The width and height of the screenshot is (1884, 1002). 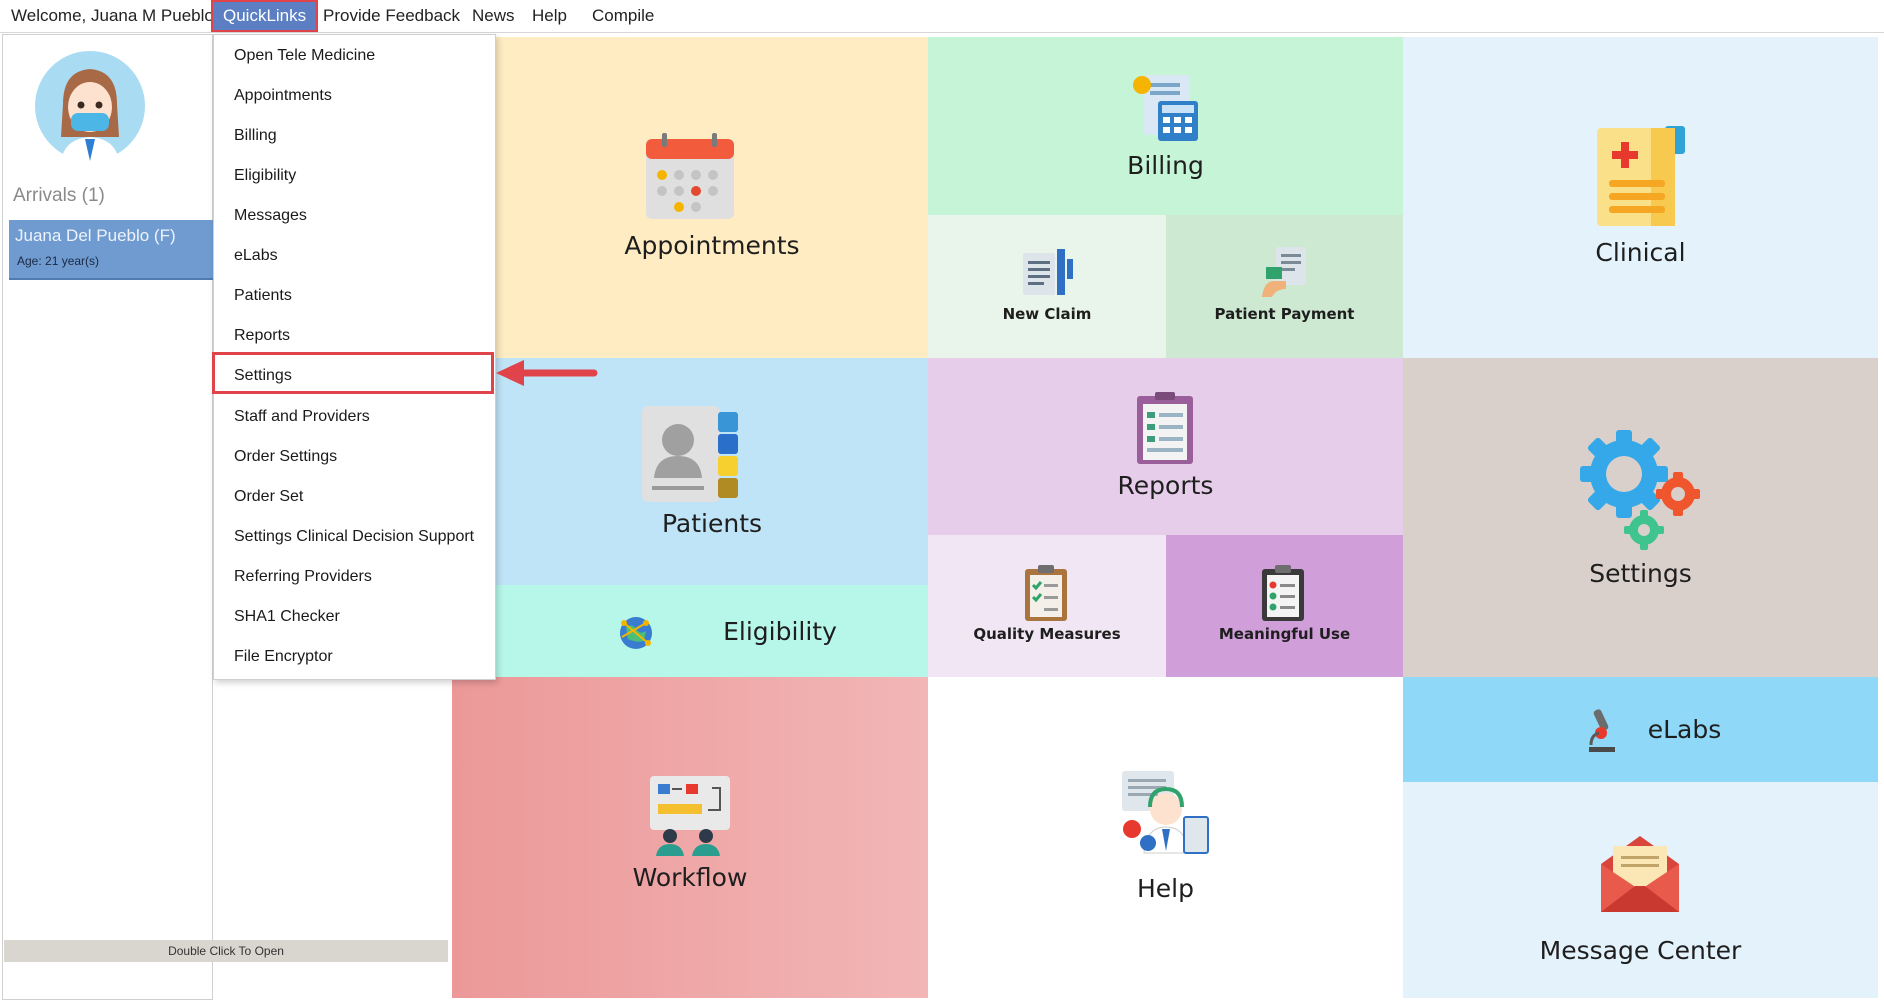 I want to click on tile-quality-measures-label: Quality Measures, so click(x=1047, y=634).